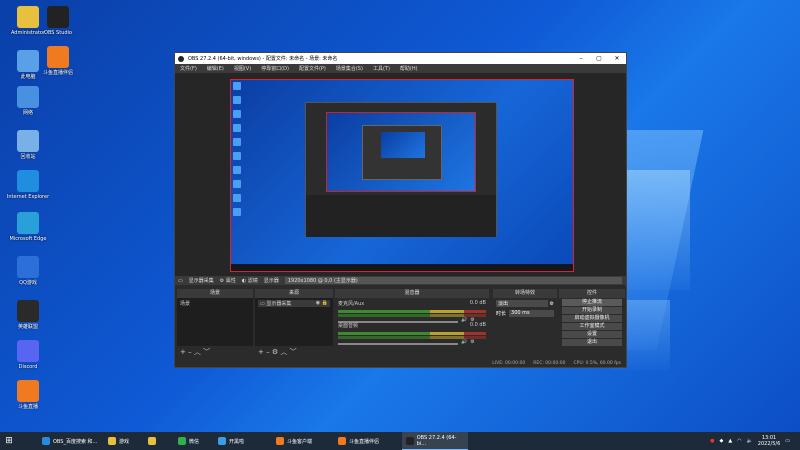  Describe the element at coordinates (318, 303) in the screenshot. I see `eye-icon: ◉` at that location.